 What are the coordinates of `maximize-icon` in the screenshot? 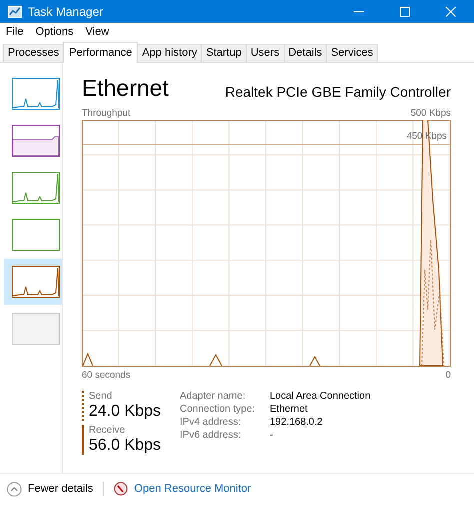 It's located at (405, 11).